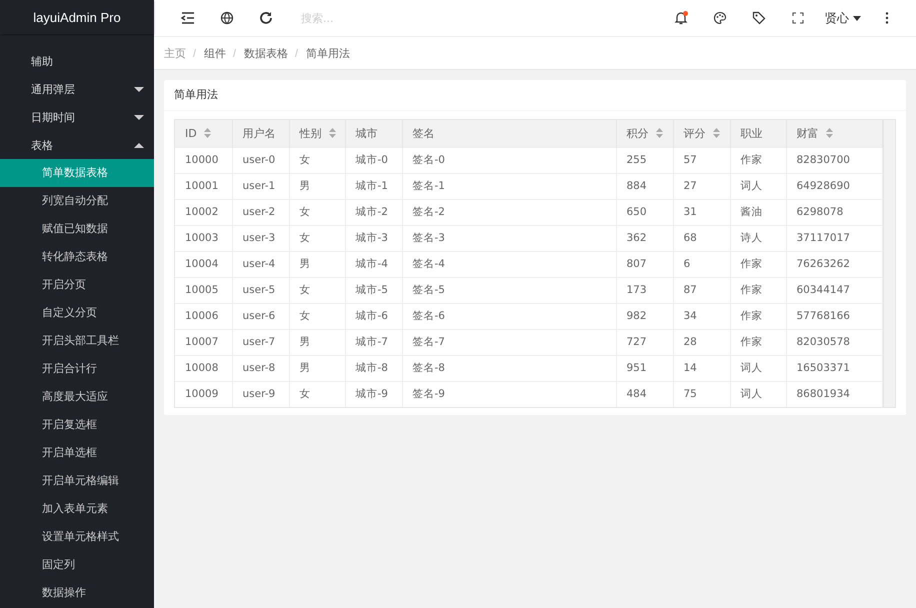 This screenshot has height=608, width=916. Describe the element at coordinates (373, 160) in the screenshot. I see `table-cell: 城市-0` at that location.